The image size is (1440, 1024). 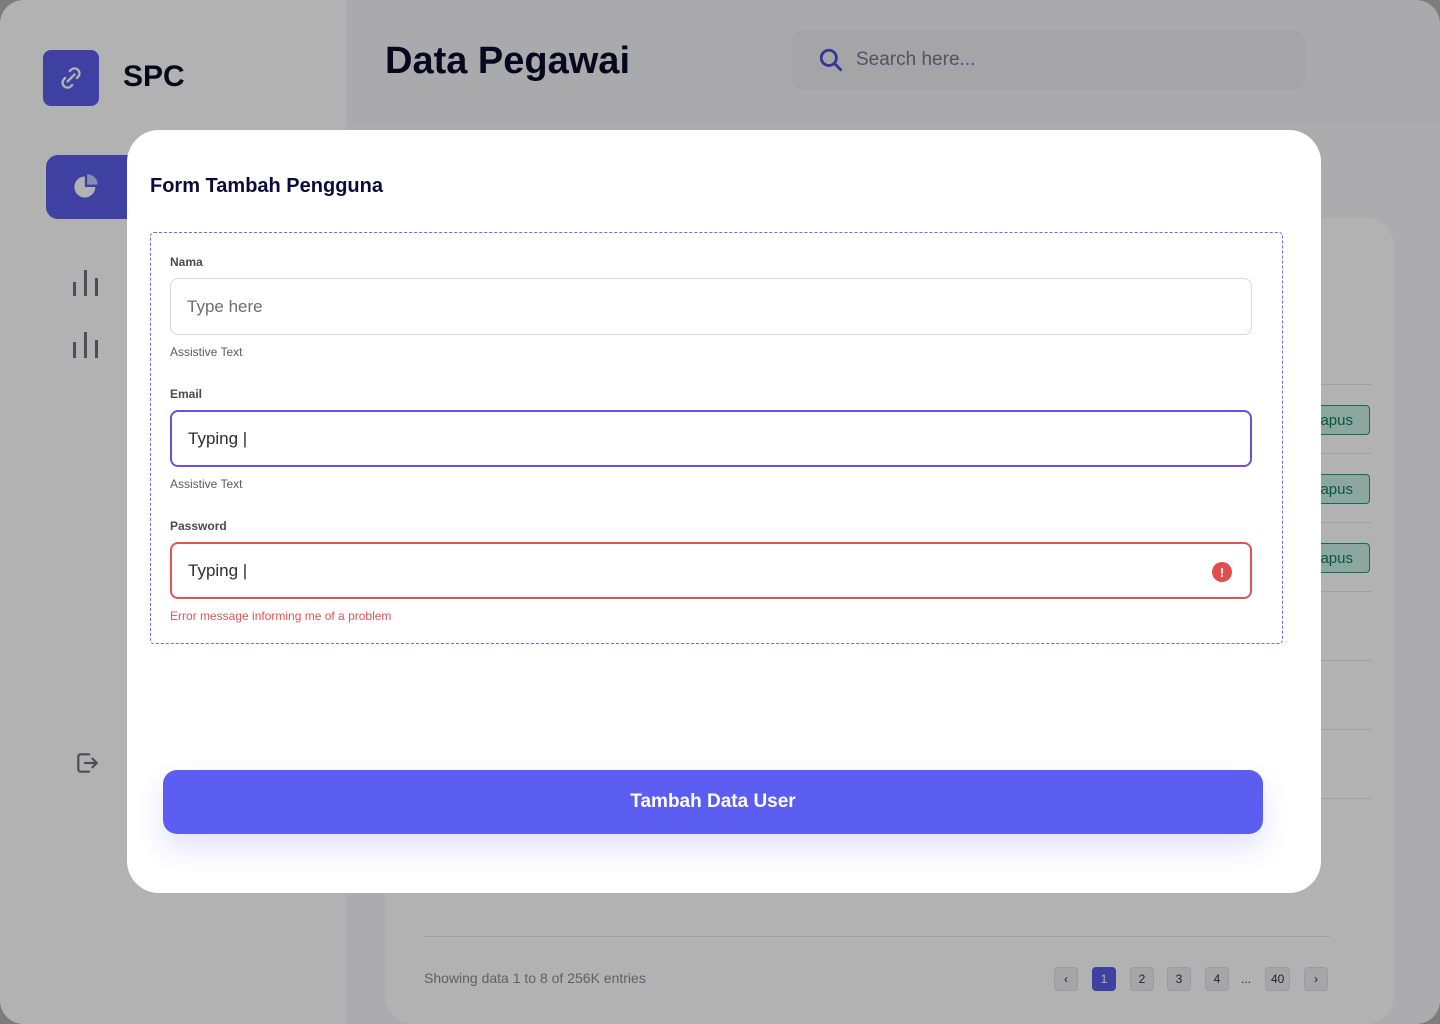 What do you see at coordinates (218, 570) in the screenshot?
I see `password-value: Typing |` at bounding box center [218, 570].